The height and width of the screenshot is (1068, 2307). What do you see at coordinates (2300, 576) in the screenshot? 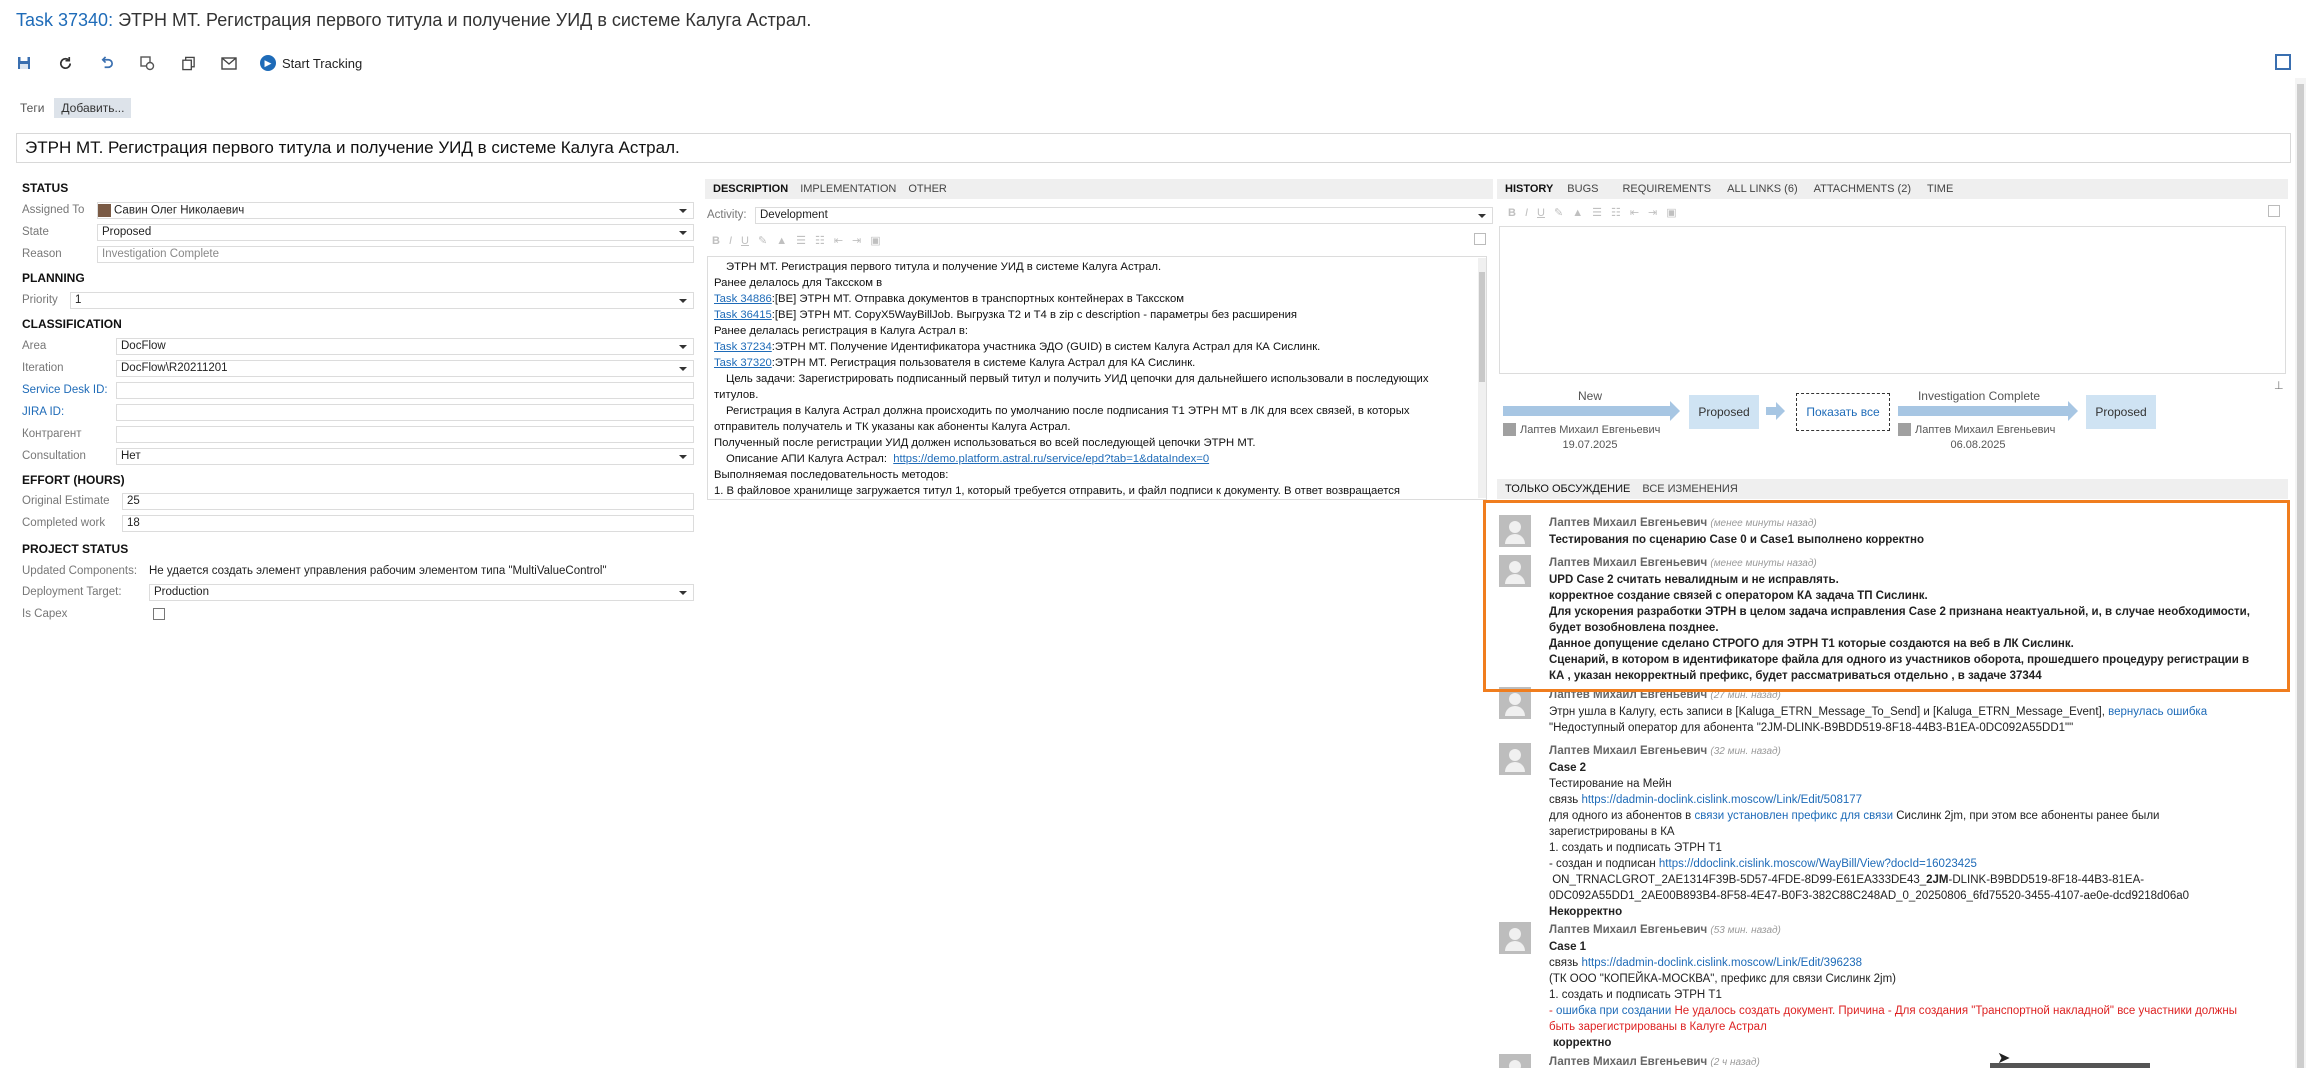
I see `page-scroll-thumb` at bounding box center [2300, 576].